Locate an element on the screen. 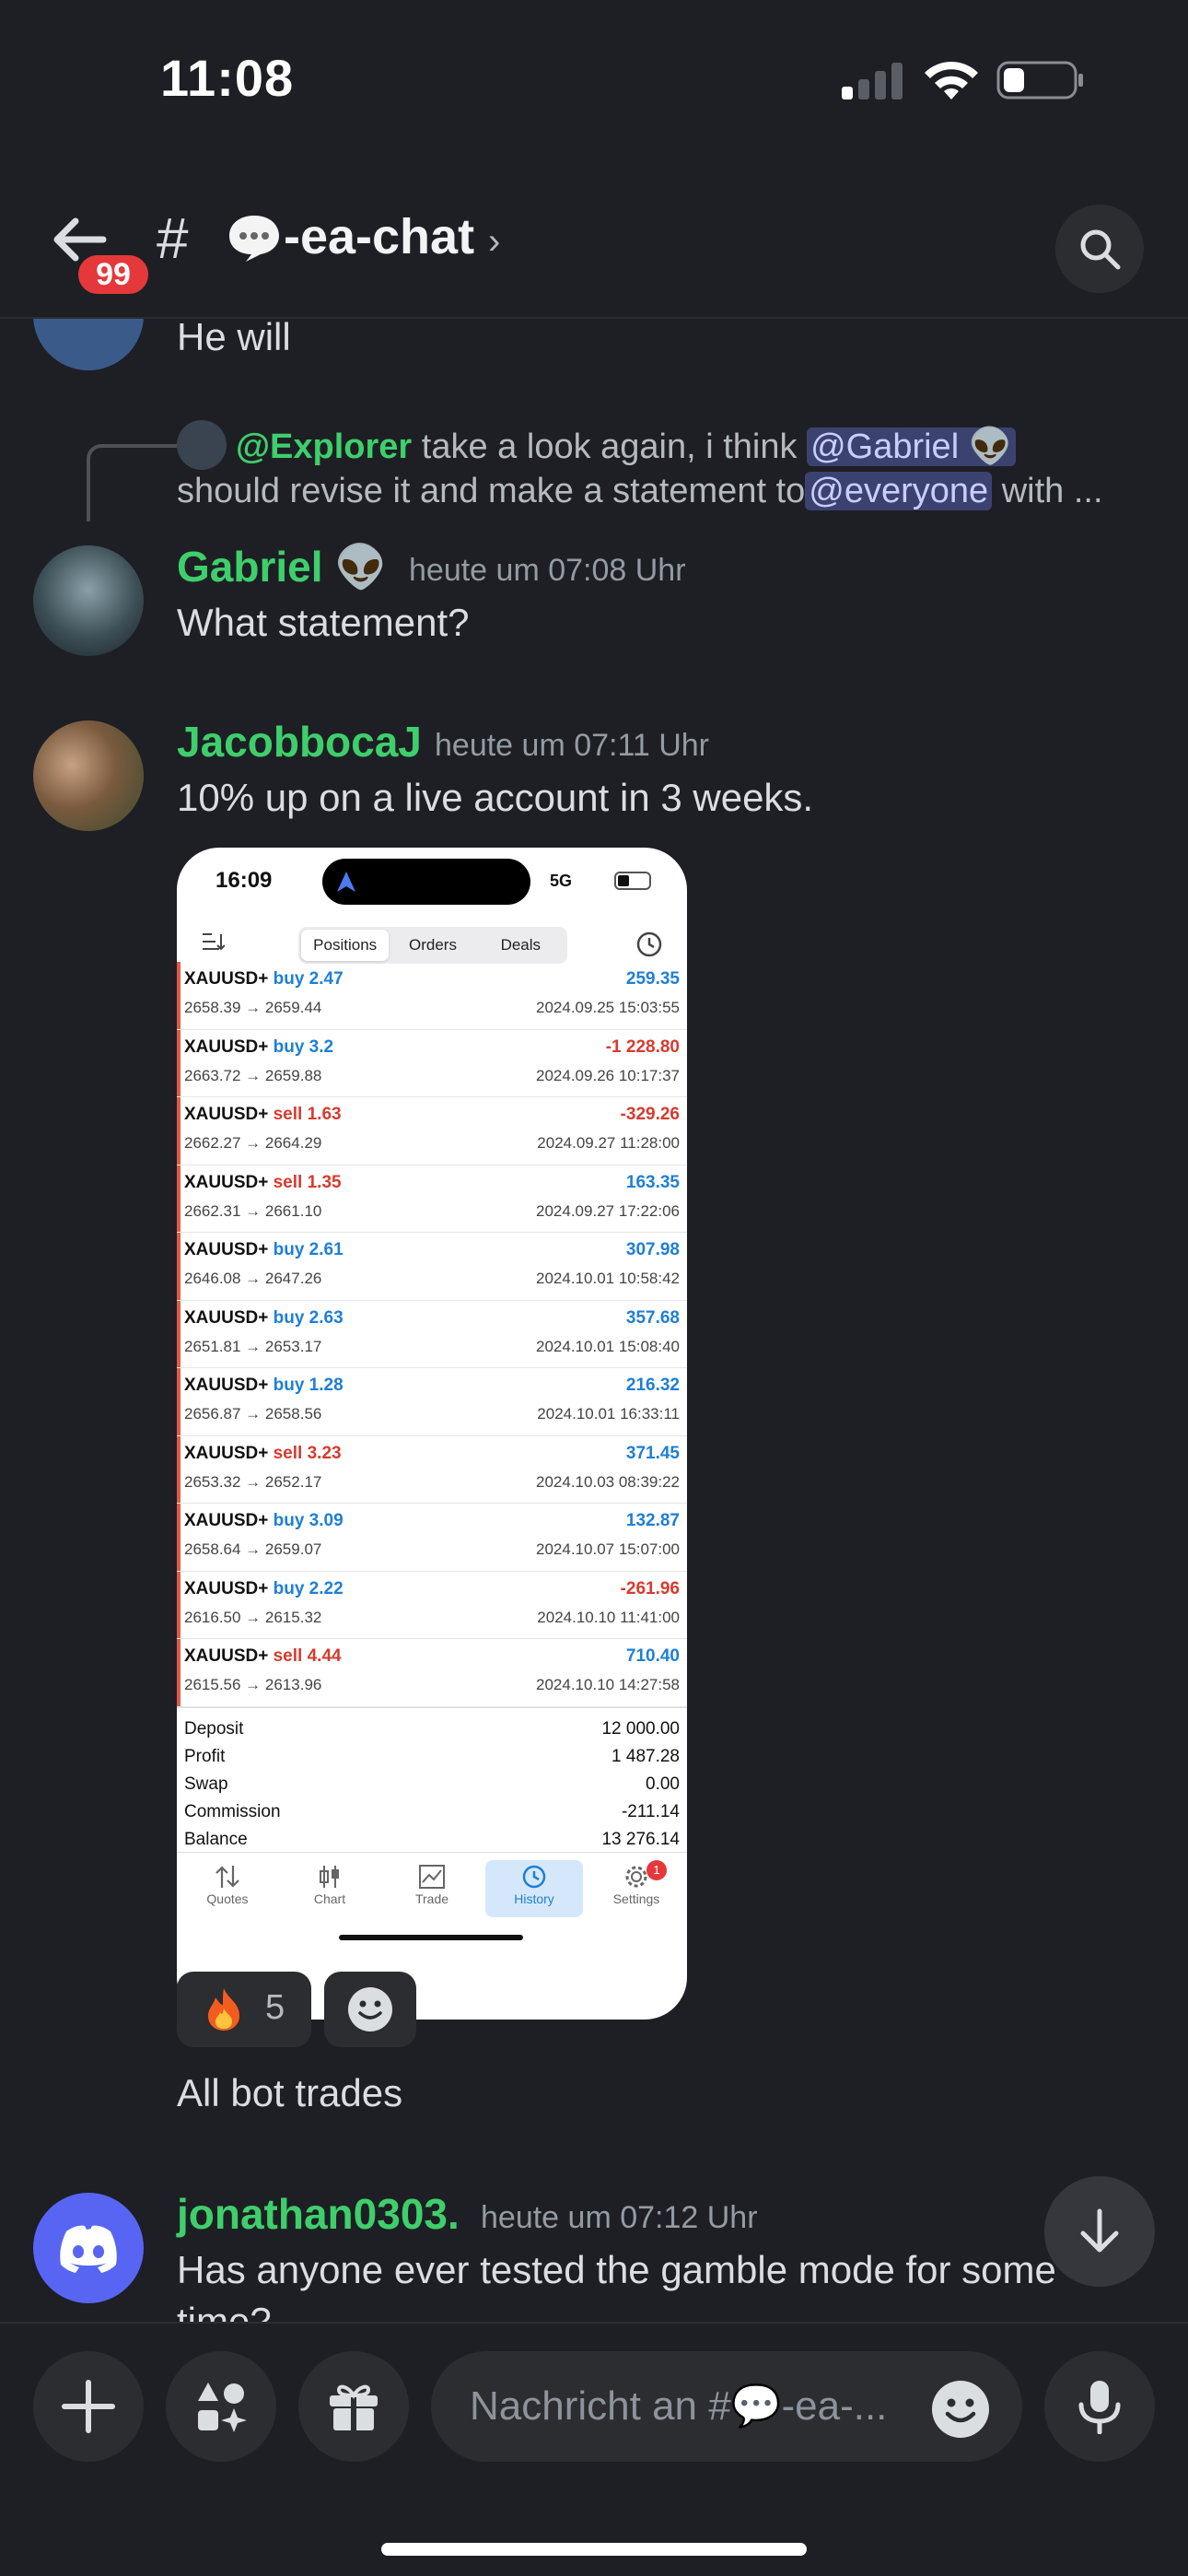  summary-row: Deposit 12 000.00 is located at coordinates (432, 1729).